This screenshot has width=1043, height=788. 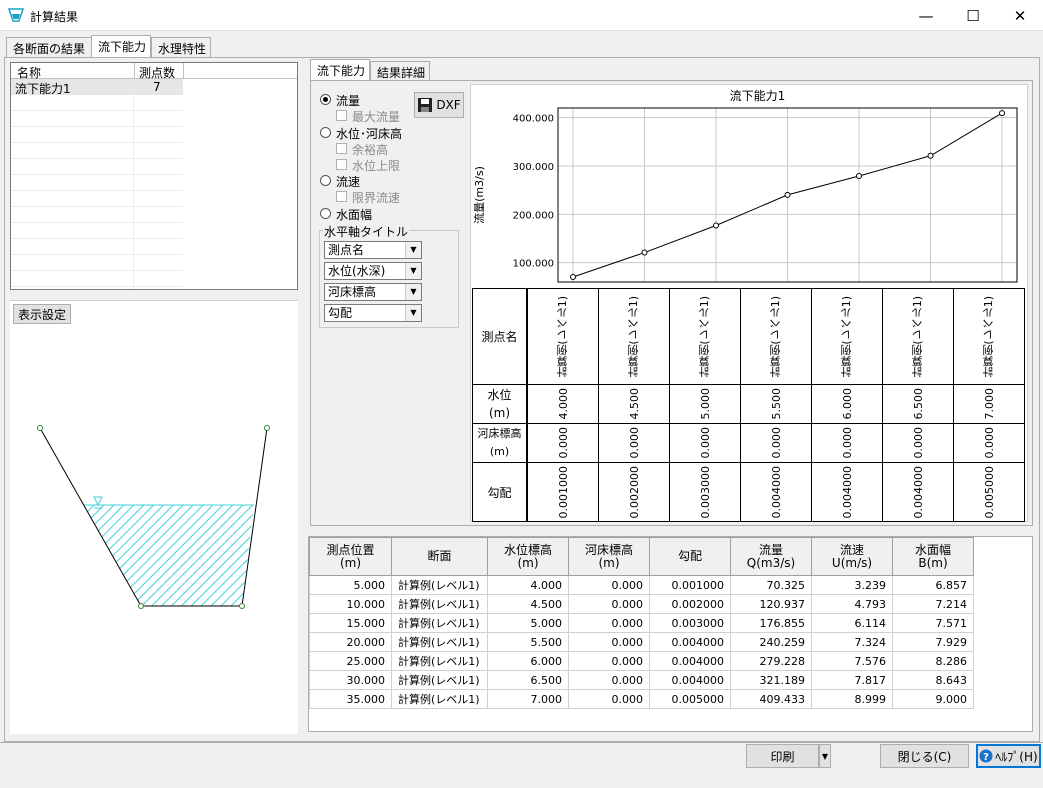 What do you see at coordinates (771, 680) in the screenshot?
I see `results-cell: 321.189` at bounding box center [771, 680].